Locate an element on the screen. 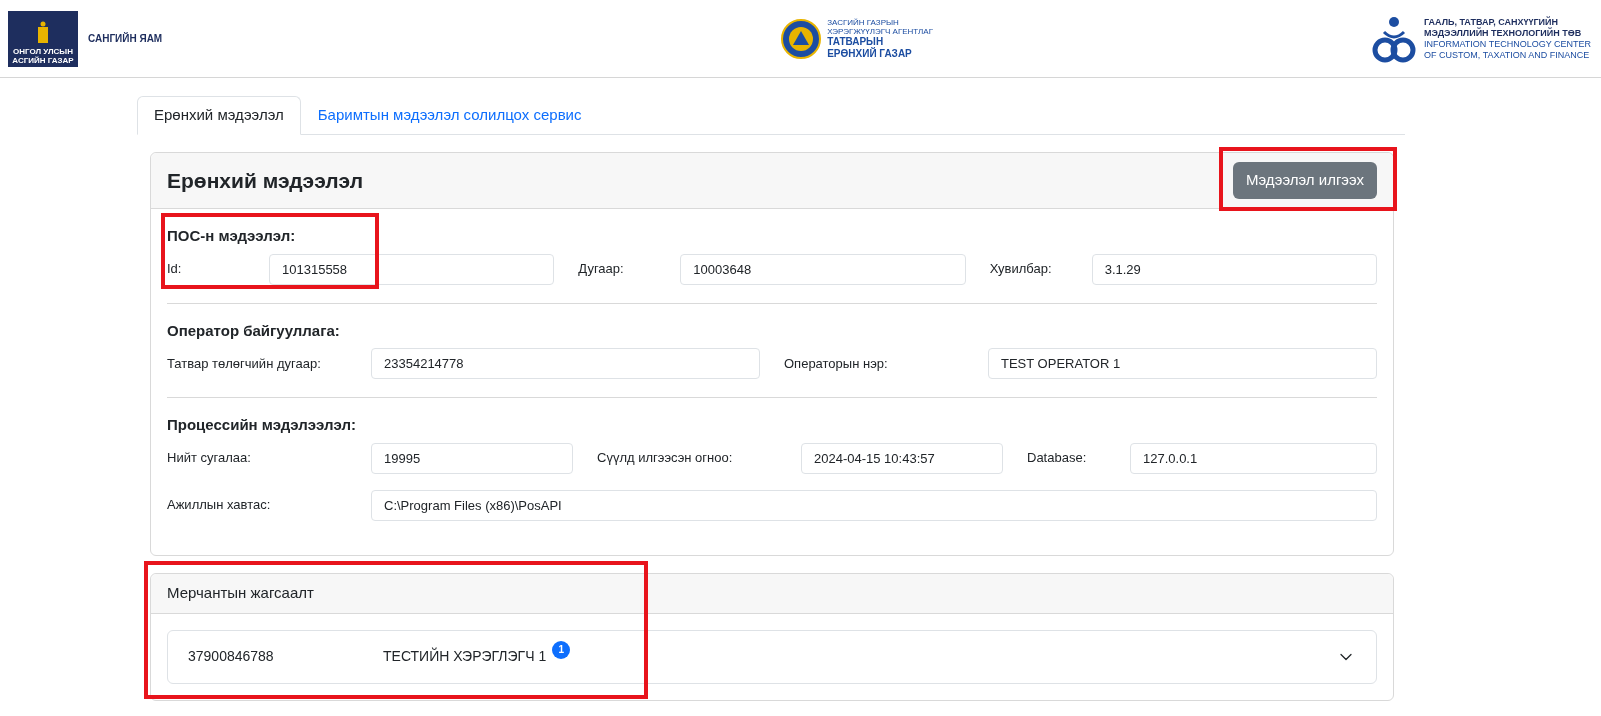 The image size is (1601, 716). text-field: TEST OPERATOR 1 is located at coordinates (1182, 363).